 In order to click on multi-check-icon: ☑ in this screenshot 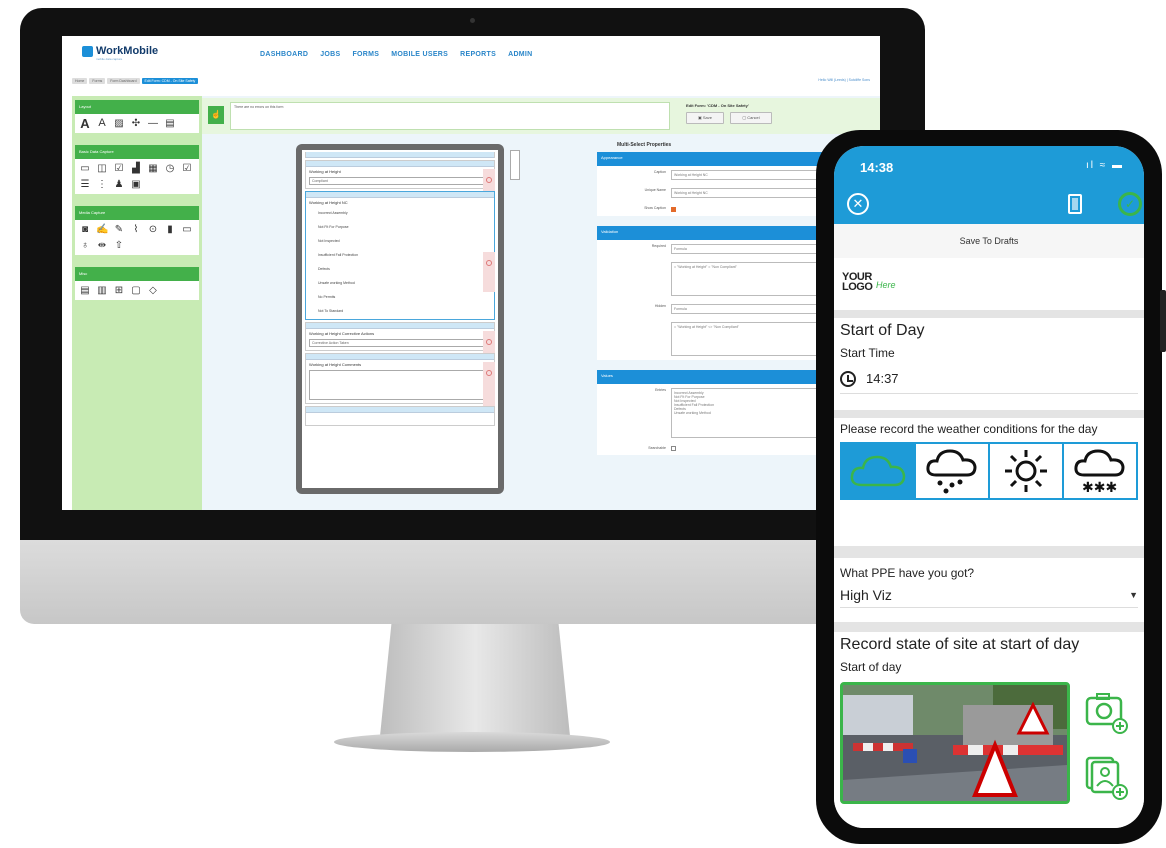, I will do `click(187, 168)`.